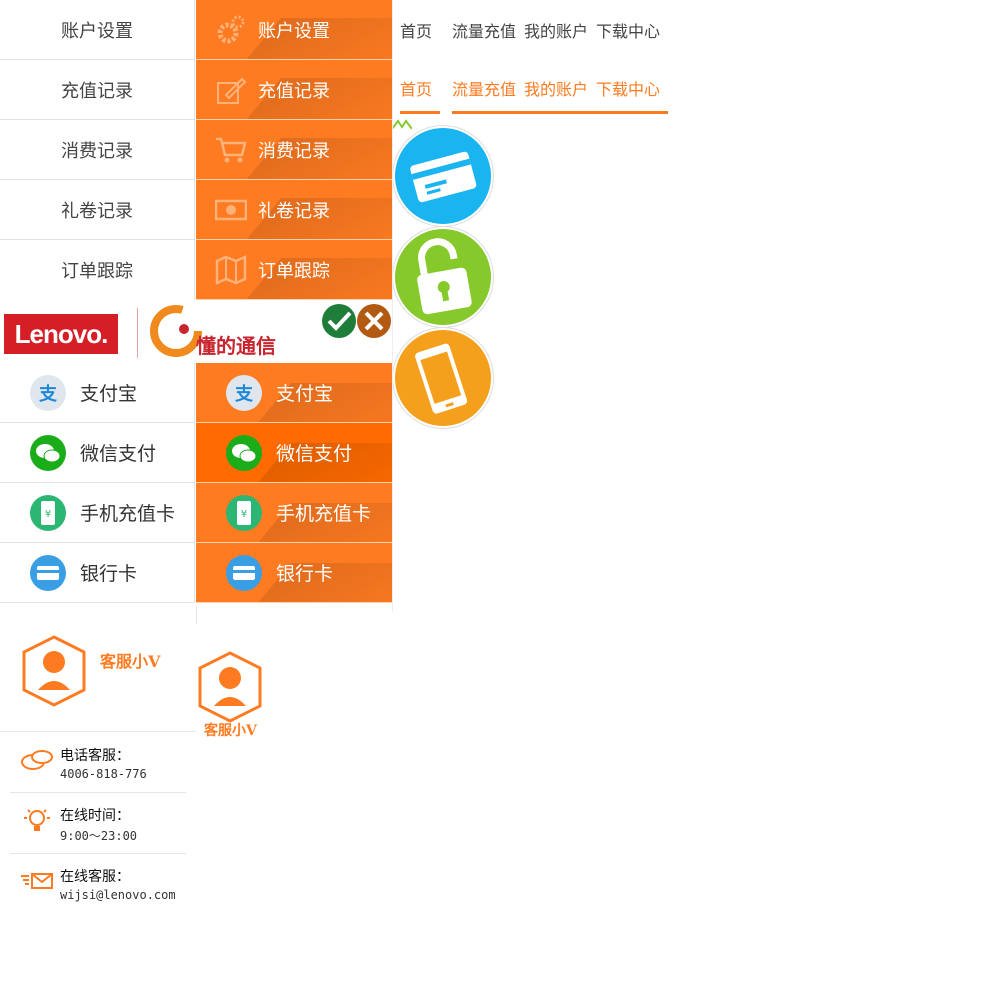 This screenshot has width=1000, height=1000. I want to click on service-hours-row: 在线时间： 9:00～23:00, so click(98, 822).